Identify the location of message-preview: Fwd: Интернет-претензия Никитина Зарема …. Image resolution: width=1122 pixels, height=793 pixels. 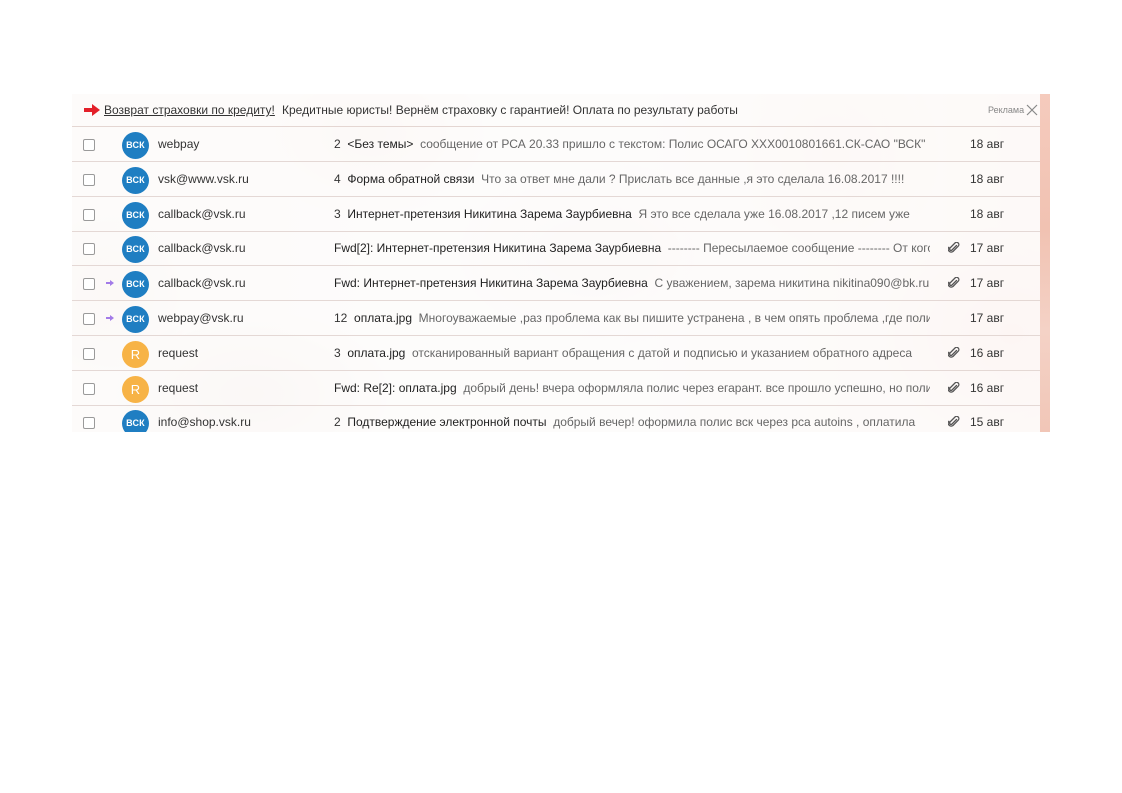
(632, 283).